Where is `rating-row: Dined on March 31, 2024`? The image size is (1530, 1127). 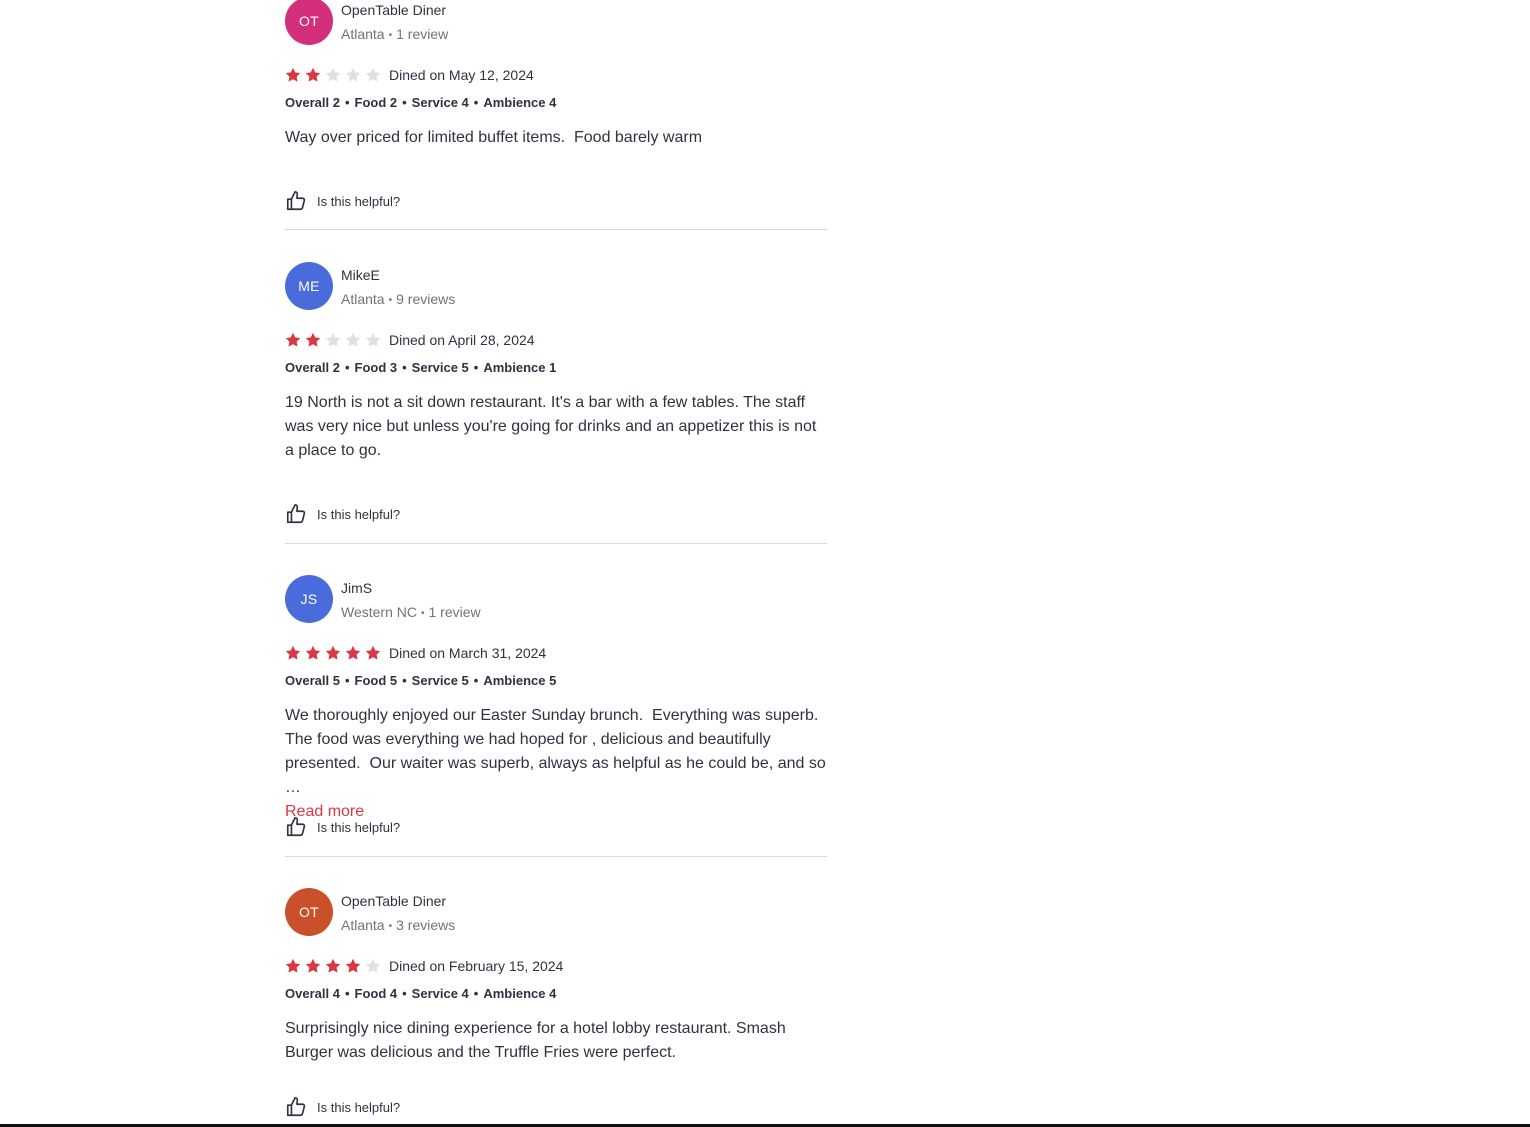 rating-row: Dined on March 31, 2024 is located at coordinates (556, 653).